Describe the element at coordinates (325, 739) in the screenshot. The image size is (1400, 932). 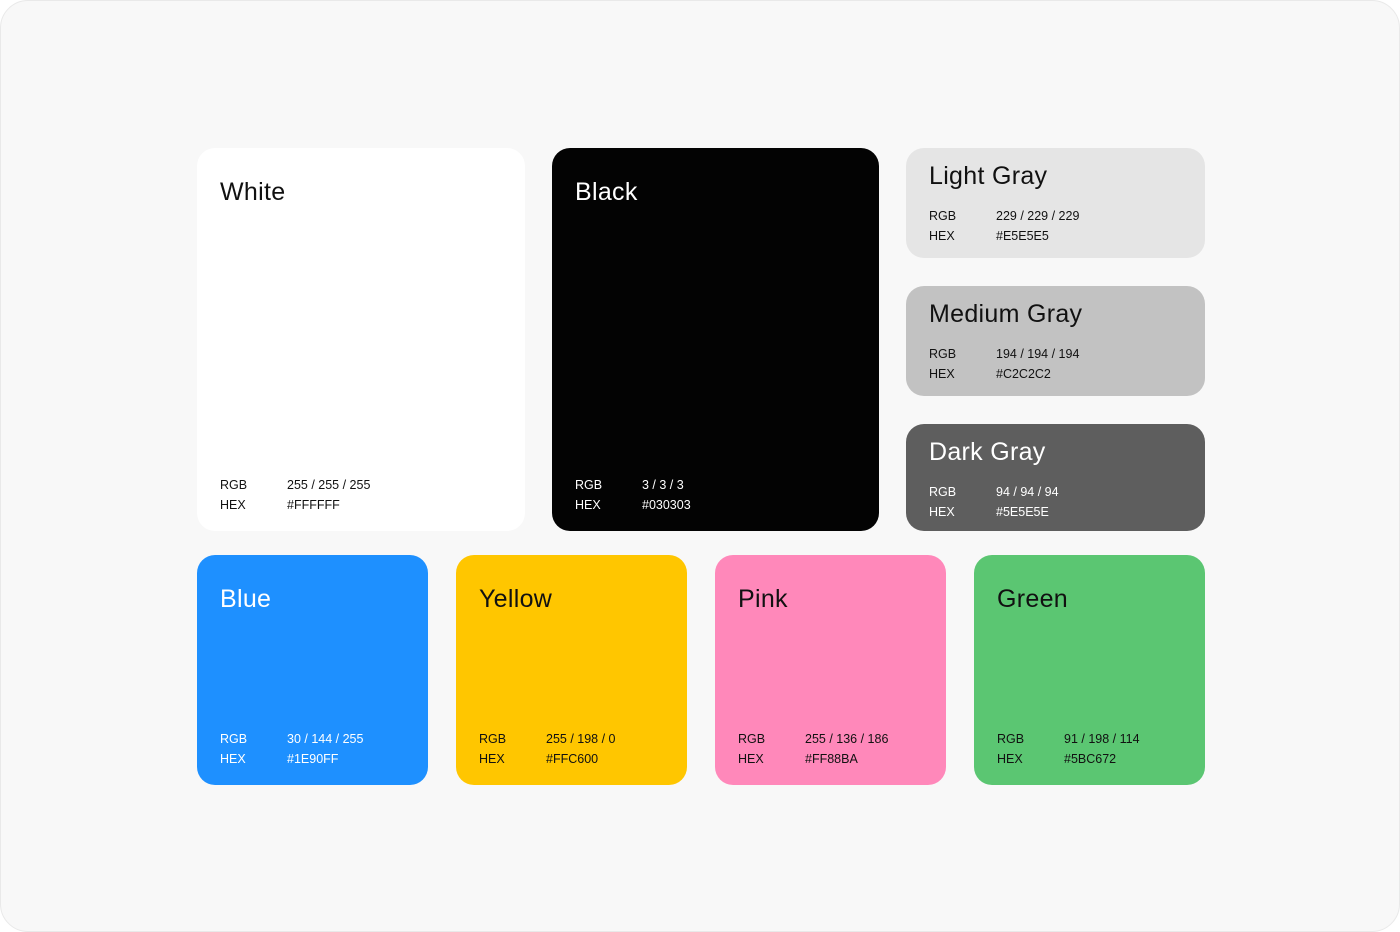
I see `rgb-value: 30 / 144 / 255` at that location.